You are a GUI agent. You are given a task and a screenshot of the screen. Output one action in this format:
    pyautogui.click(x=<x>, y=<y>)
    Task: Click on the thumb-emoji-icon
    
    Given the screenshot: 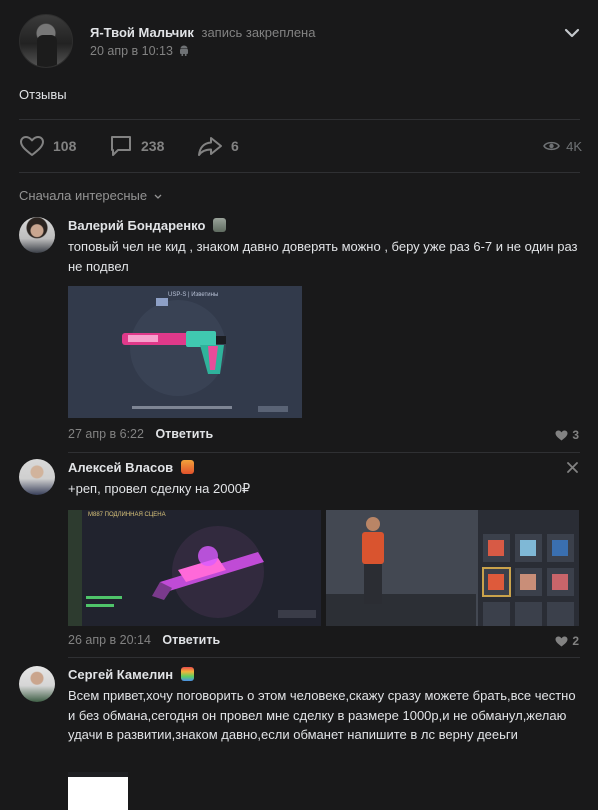 What is the action you would take?
    pyautogui.click(x=220, y=225)
    